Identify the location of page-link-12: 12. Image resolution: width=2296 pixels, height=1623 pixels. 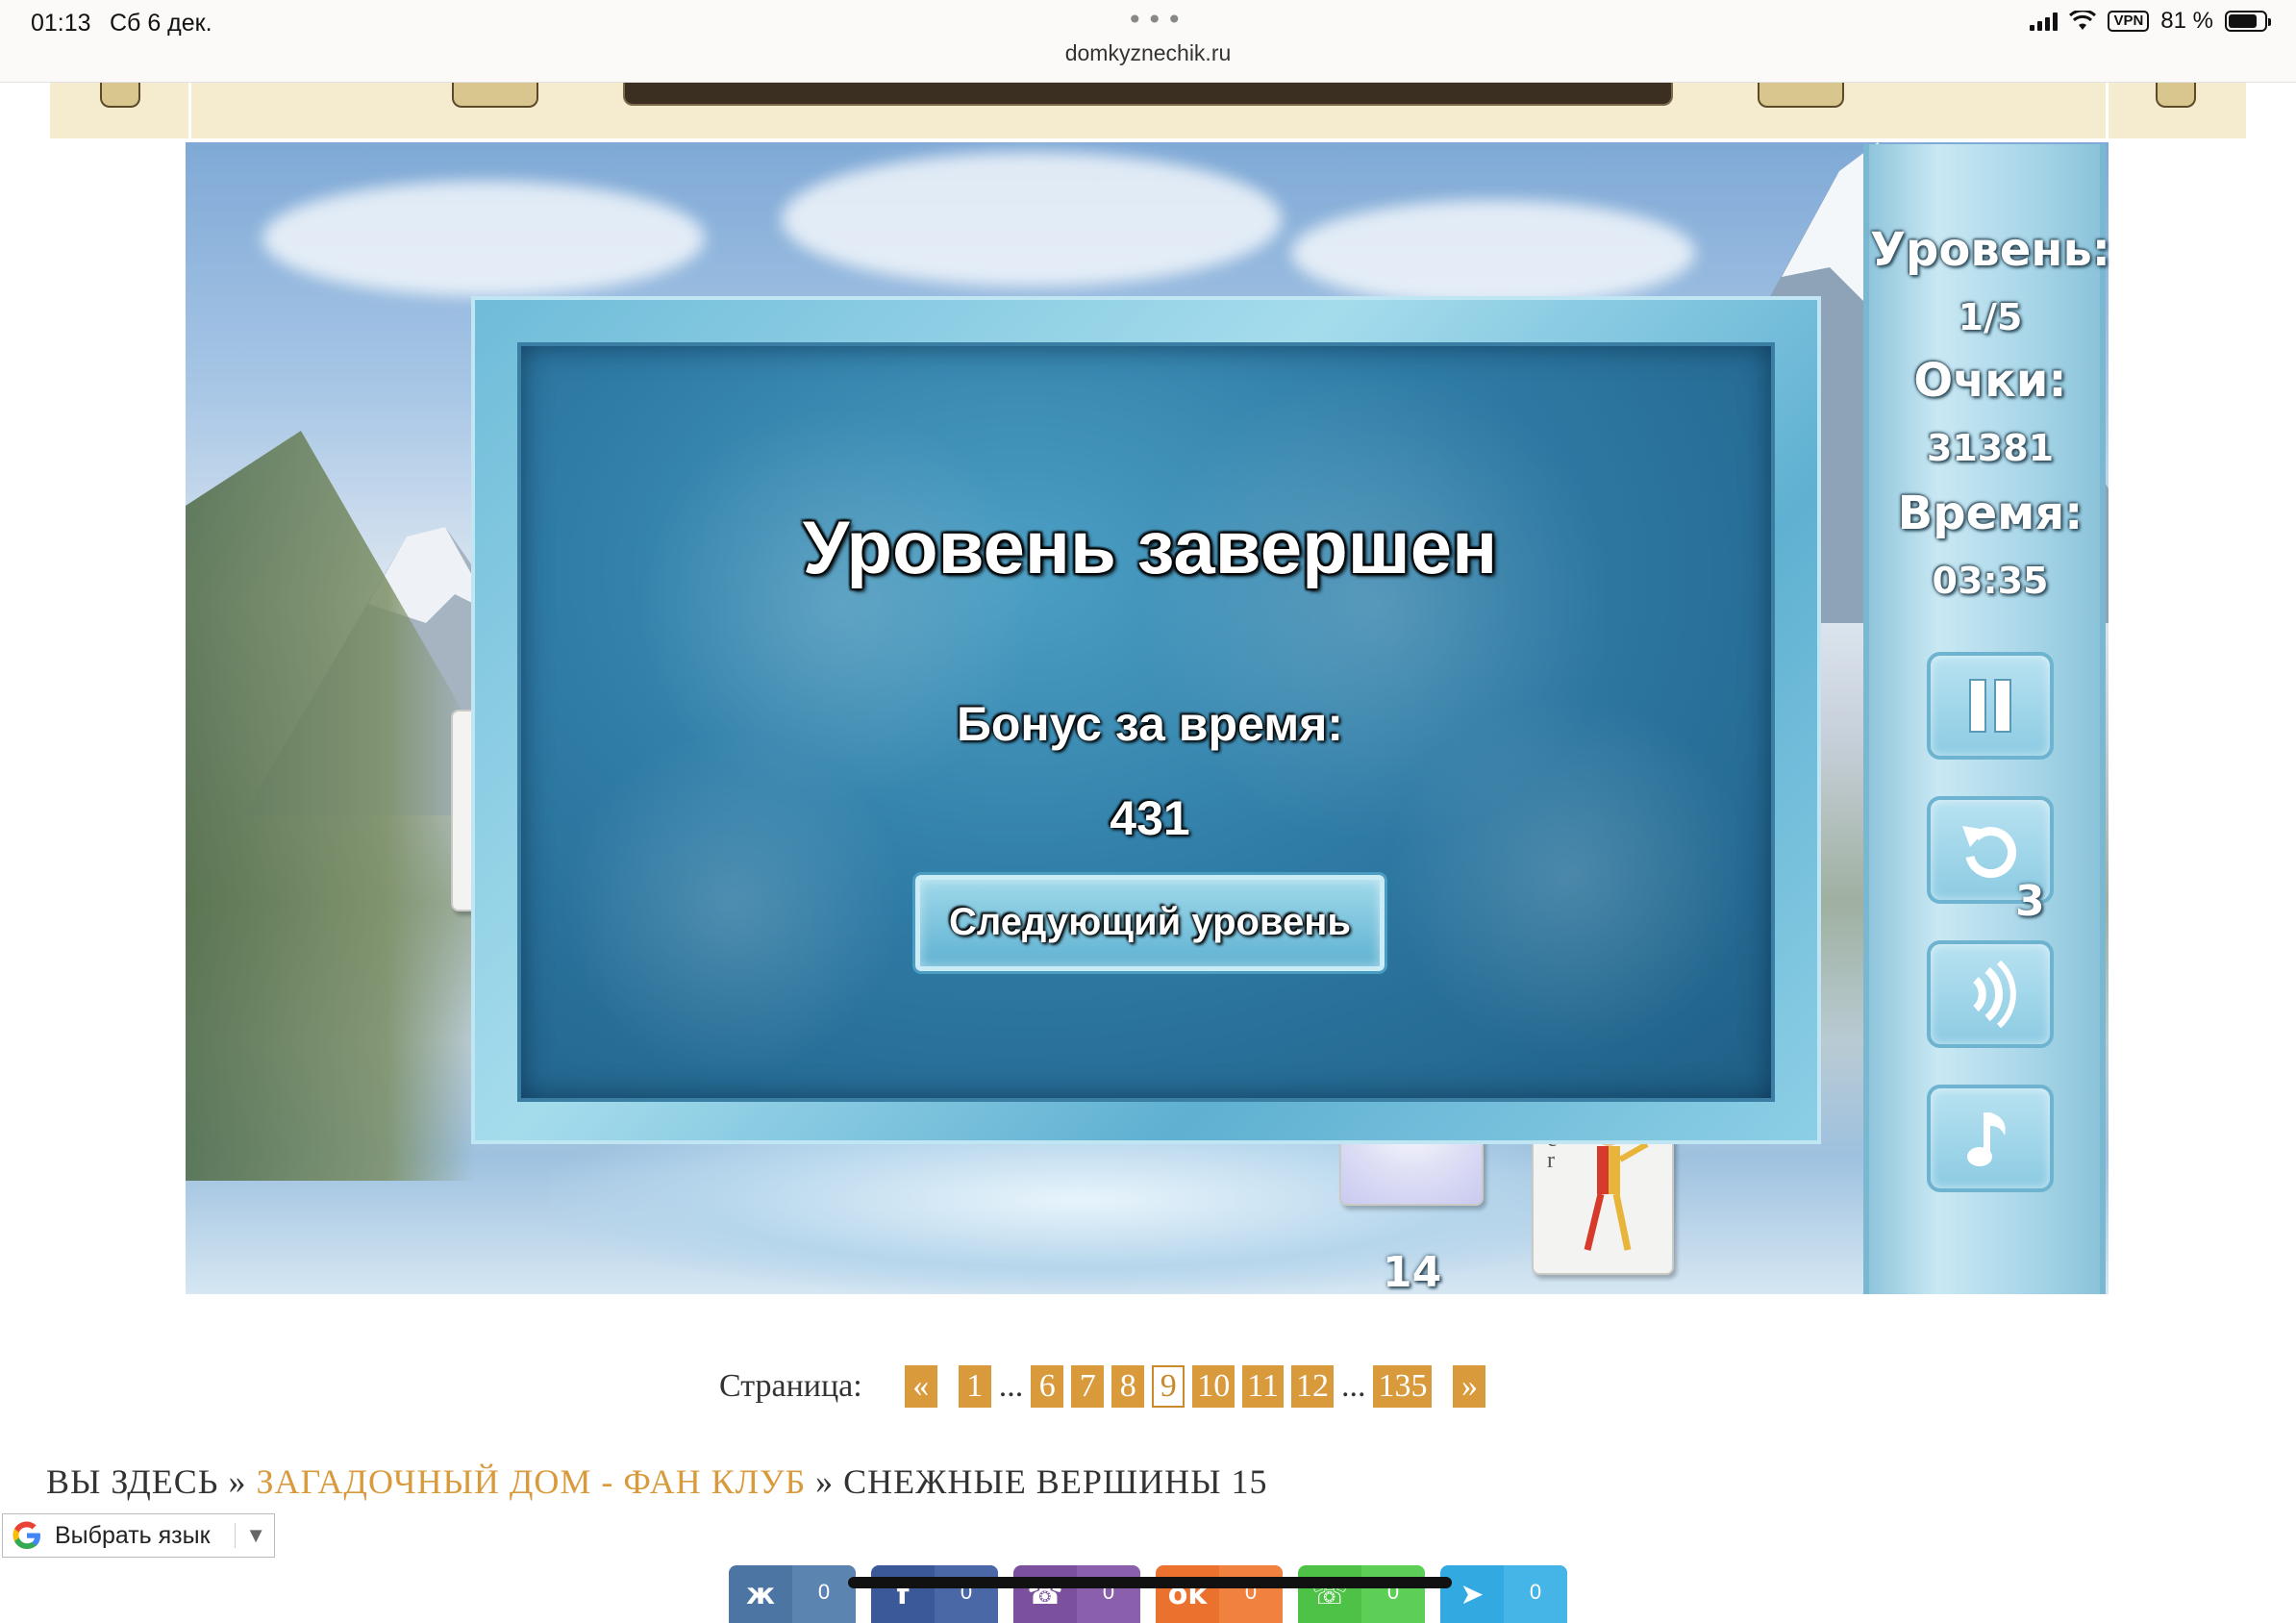
(1312, 1386).